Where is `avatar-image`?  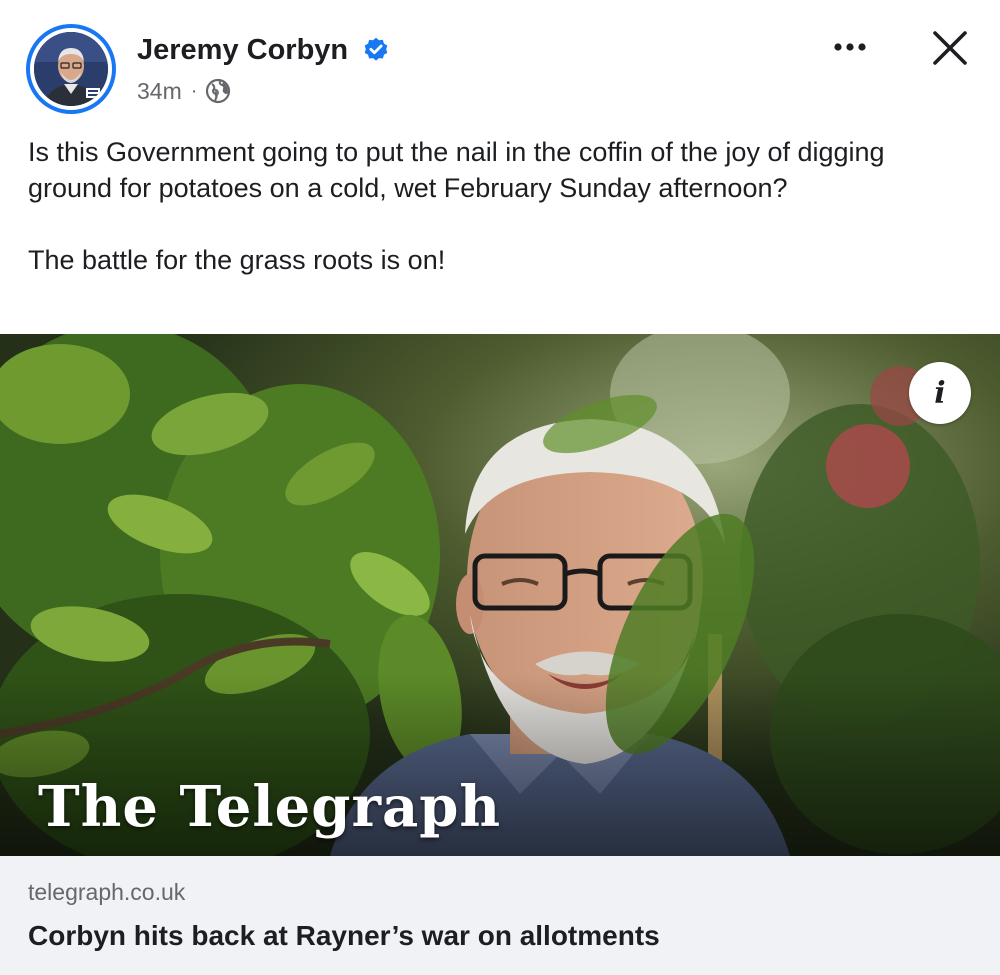 avatar-image is located at coordinates (71, 69).